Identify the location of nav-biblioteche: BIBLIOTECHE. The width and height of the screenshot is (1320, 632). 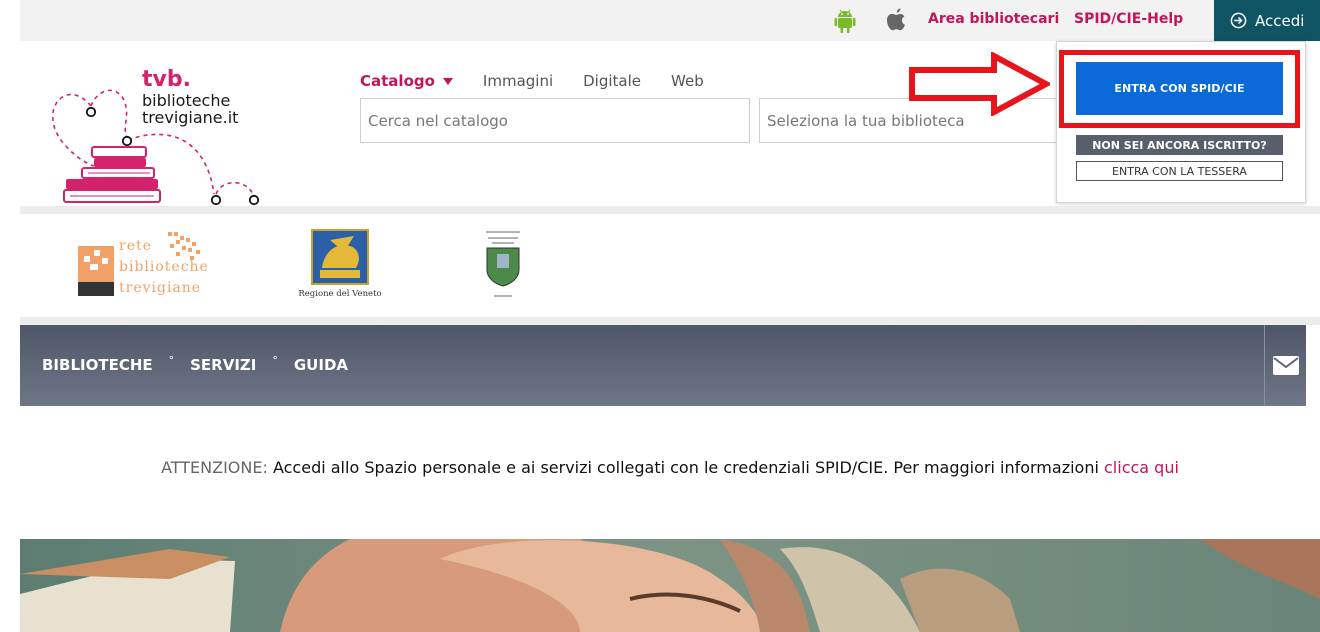
(97, 365).